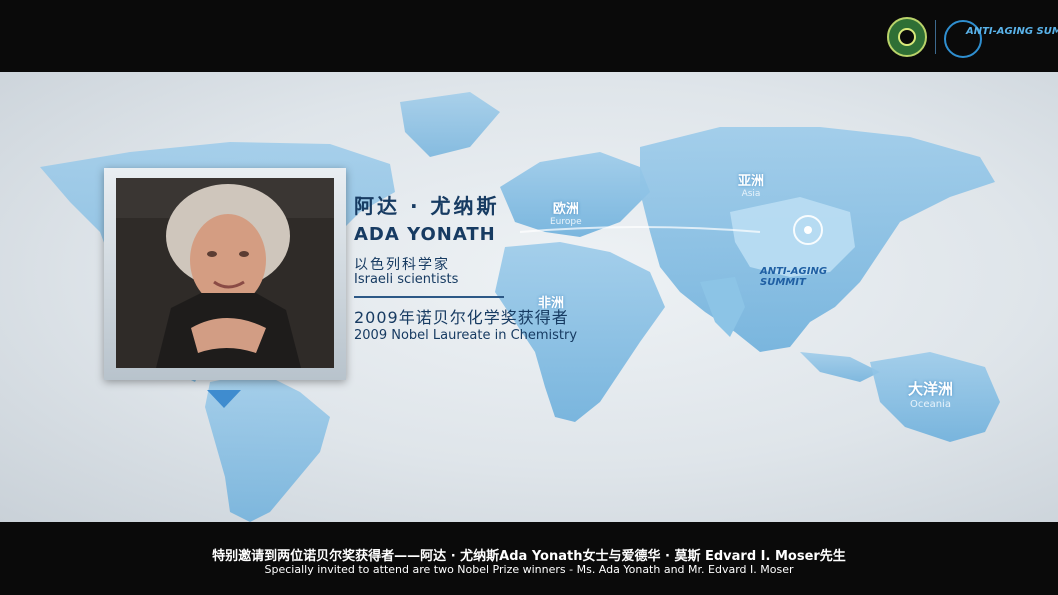  I want to click on portrait-frame, so click(225, 274).